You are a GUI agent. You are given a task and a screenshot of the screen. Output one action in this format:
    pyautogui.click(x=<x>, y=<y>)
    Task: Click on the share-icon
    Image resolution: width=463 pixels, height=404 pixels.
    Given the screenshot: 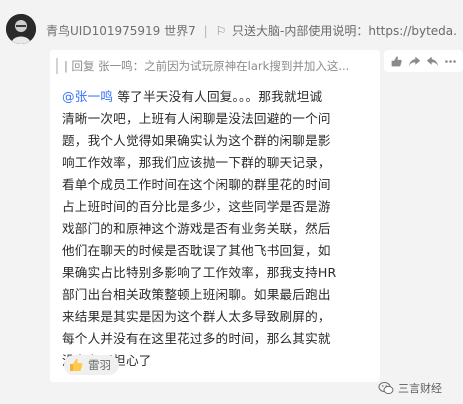 What is the action you would take?
    pyautogui.click(x=415, y=61)
    